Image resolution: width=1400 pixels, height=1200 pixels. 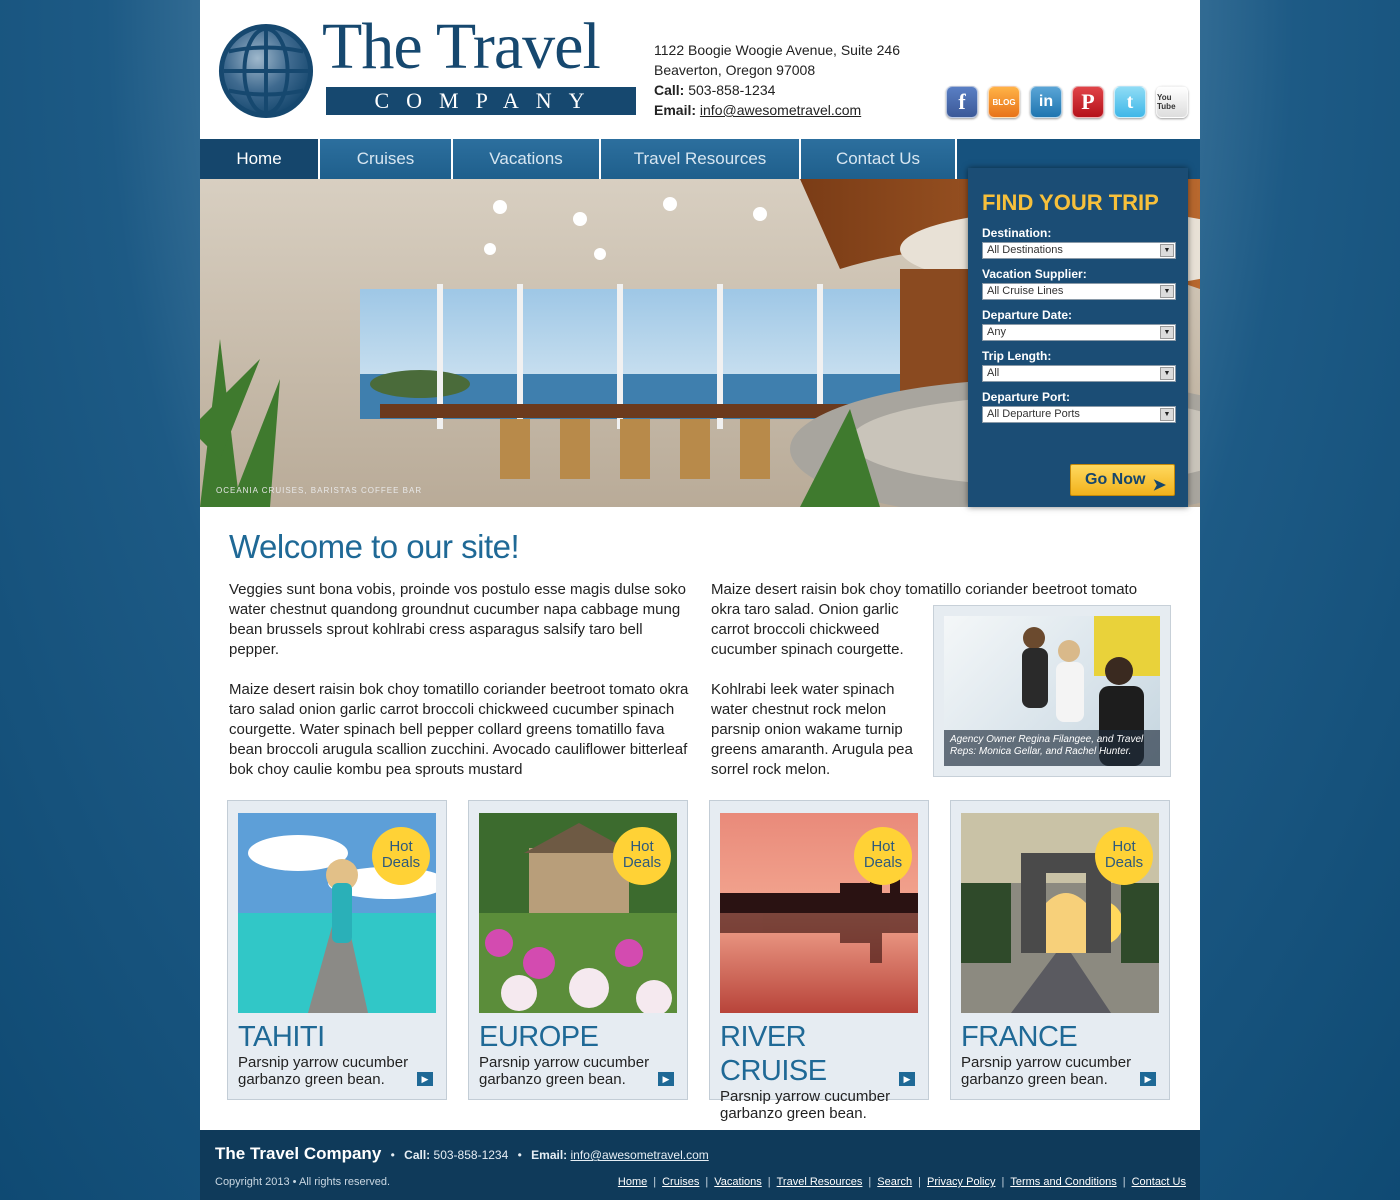 I want to click on deal-title: TAHITI, so click(x=337, y=1037).